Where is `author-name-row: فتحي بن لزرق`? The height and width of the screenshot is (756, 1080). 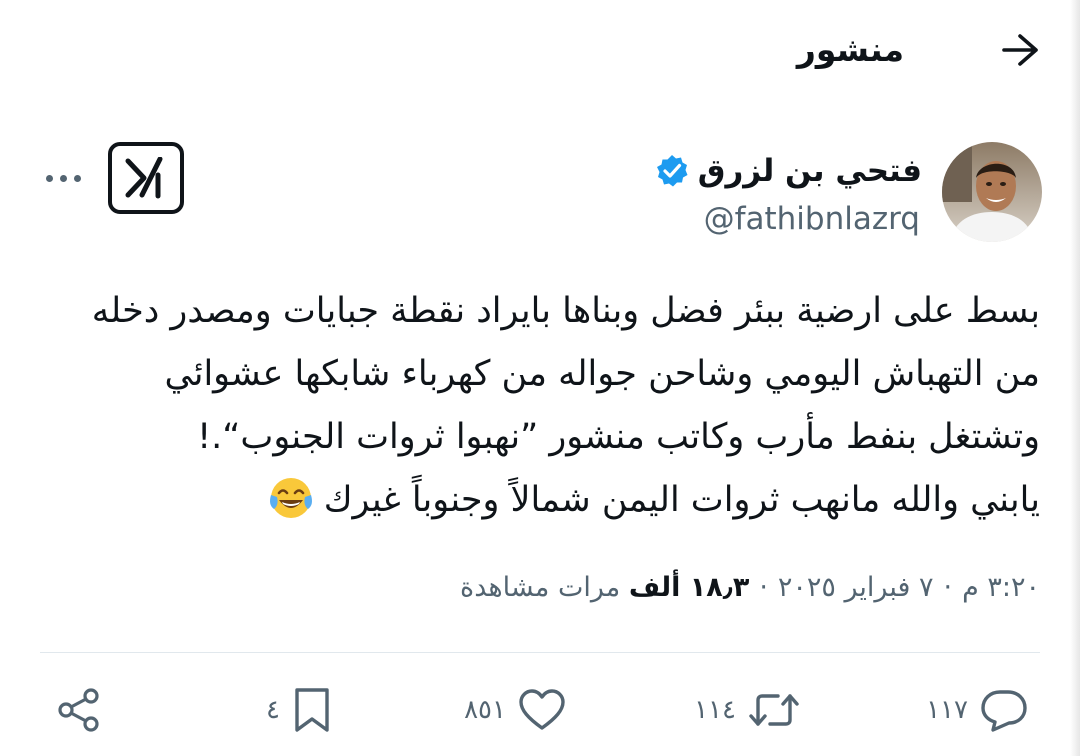 author-name-row: فتحي بن لزرق is located at coordinates (788, 171).